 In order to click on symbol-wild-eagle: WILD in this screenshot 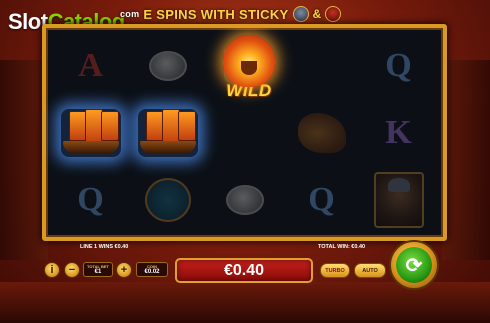, I will do `click(249, 68)`.